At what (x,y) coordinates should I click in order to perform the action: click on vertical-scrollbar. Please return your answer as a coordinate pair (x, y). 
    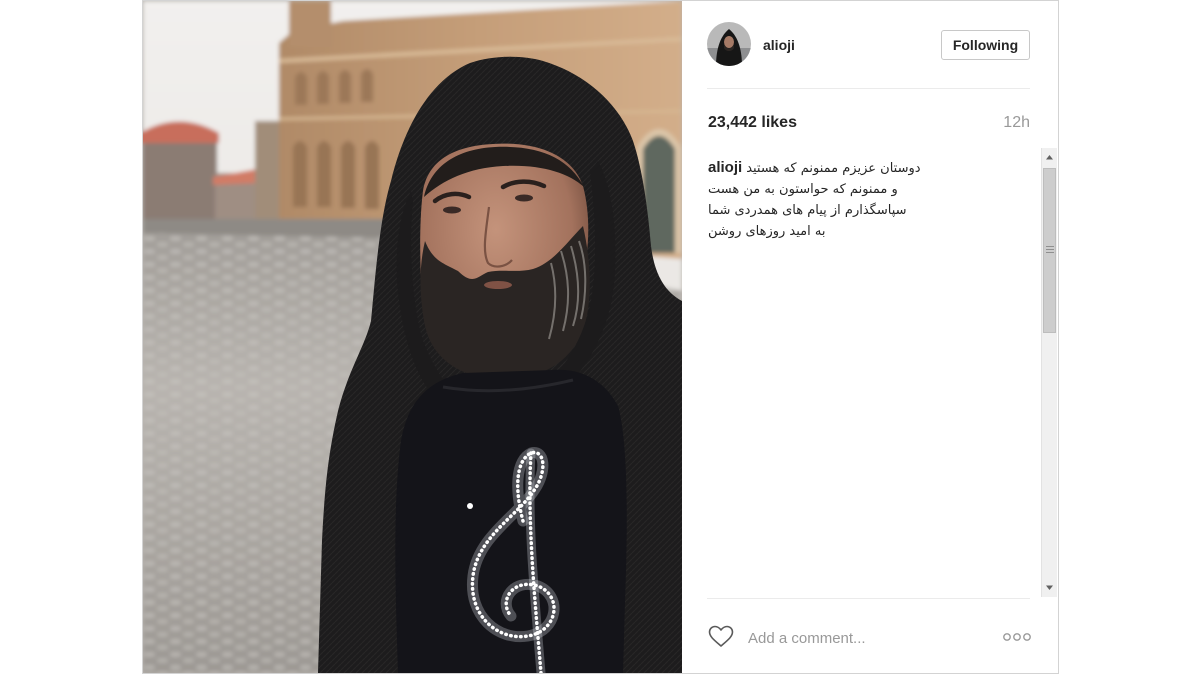
    Looking at the image, I should click on (1049, 372).